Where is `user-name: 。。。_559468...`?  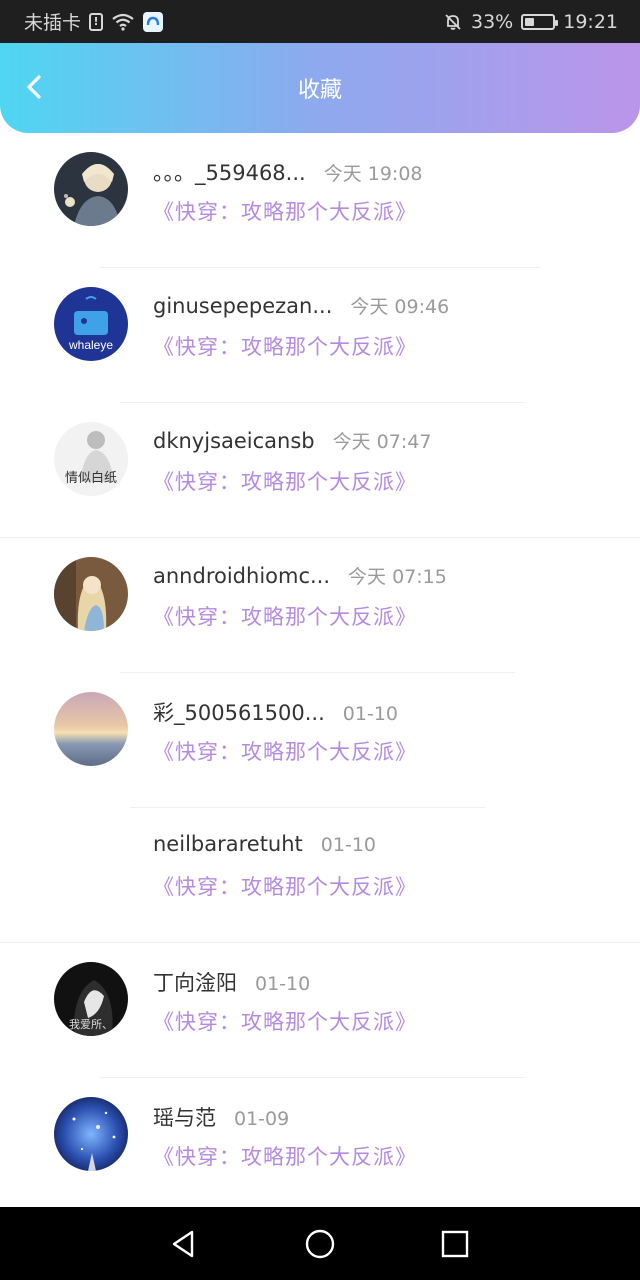
user-name: 。。。_559468... is located at coordinates (229, 173).